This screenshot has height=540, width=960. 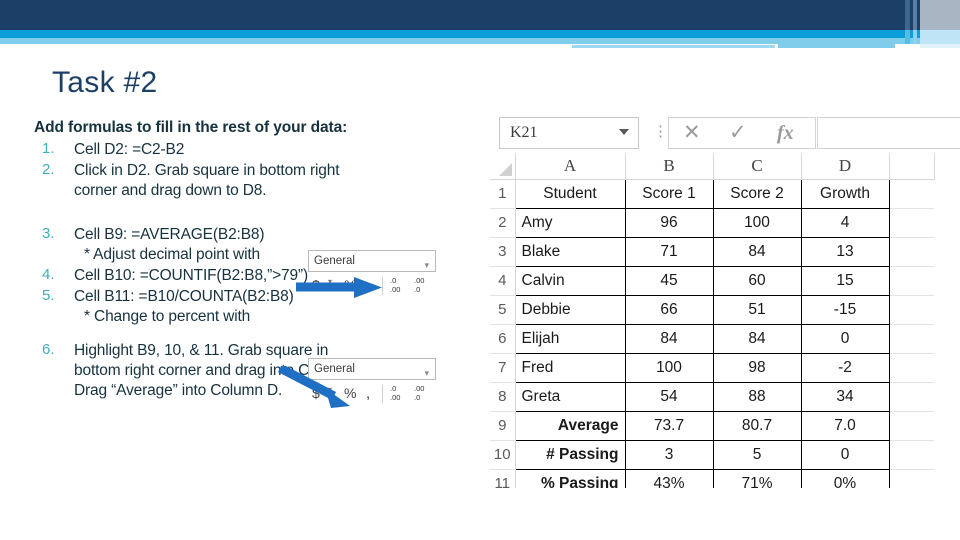 I want to click on cell-c1: Score 2, so click(x=757, y=193).